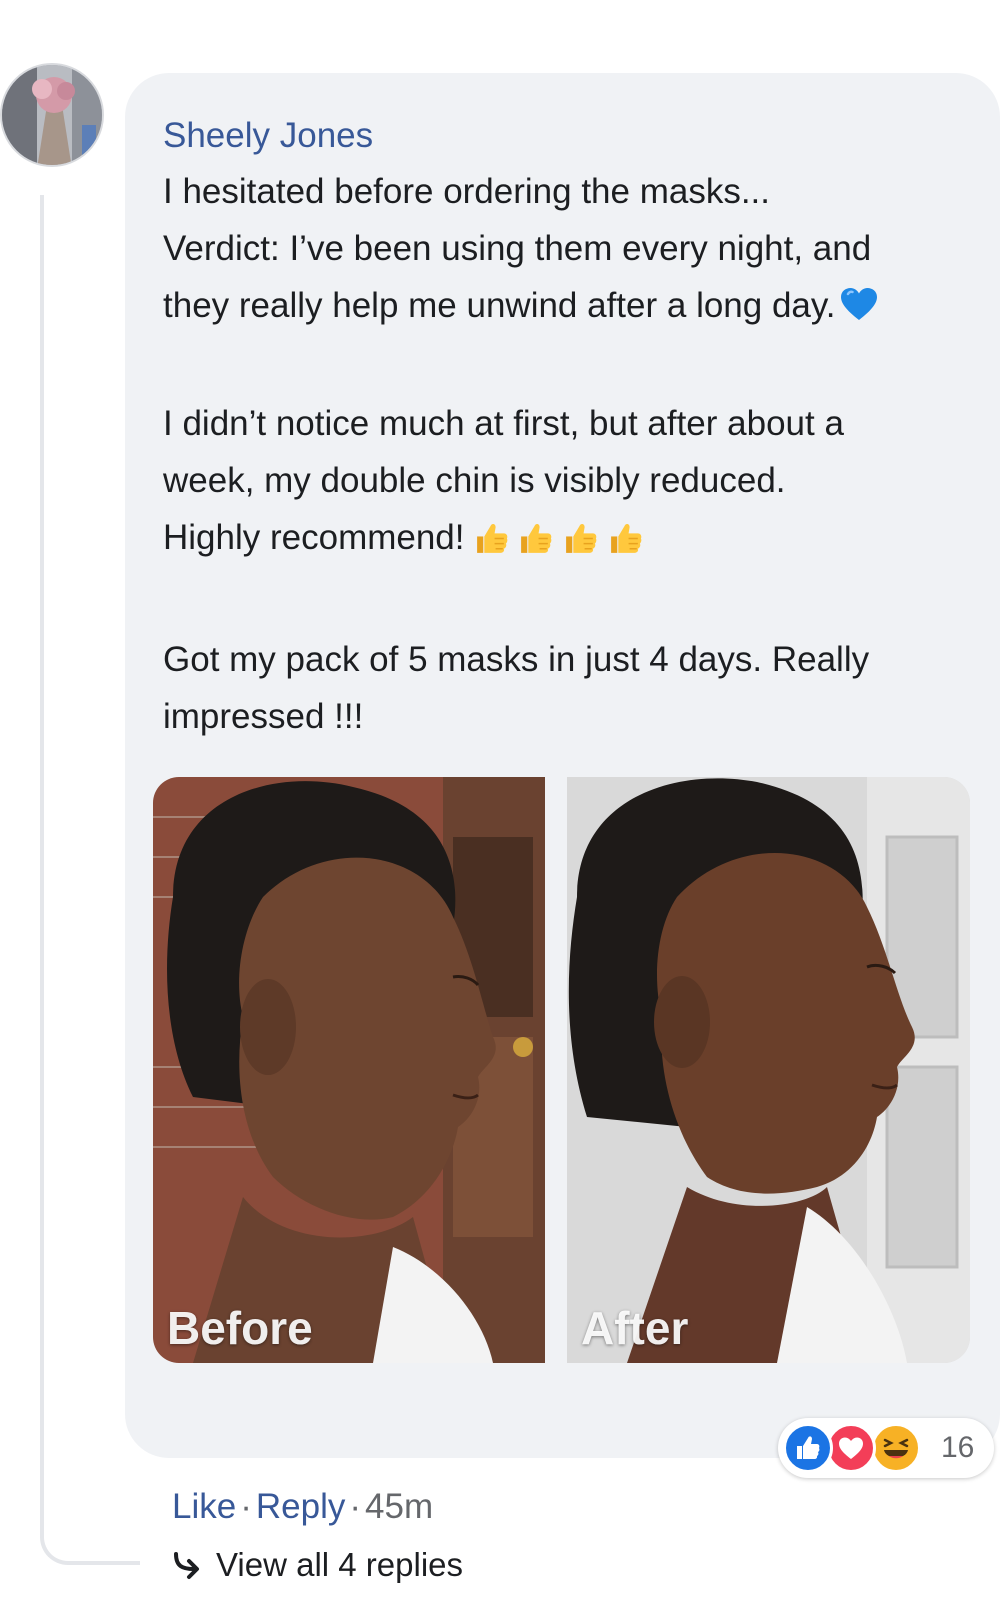  I want to click on blue-heart-icon, so click(859, 309).